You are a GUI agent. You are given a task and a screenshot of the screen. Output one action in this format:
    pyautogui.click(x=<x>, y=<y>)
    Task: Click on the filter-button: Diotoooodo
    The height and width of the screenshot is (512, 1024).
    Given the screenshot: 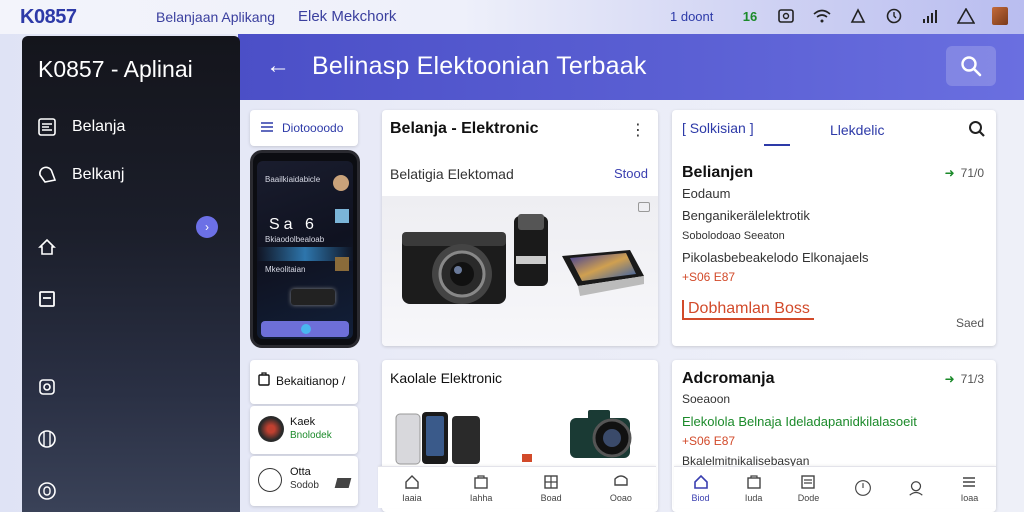 What is the action you would take?
    pyautogui.click(x=304, y=128)
    